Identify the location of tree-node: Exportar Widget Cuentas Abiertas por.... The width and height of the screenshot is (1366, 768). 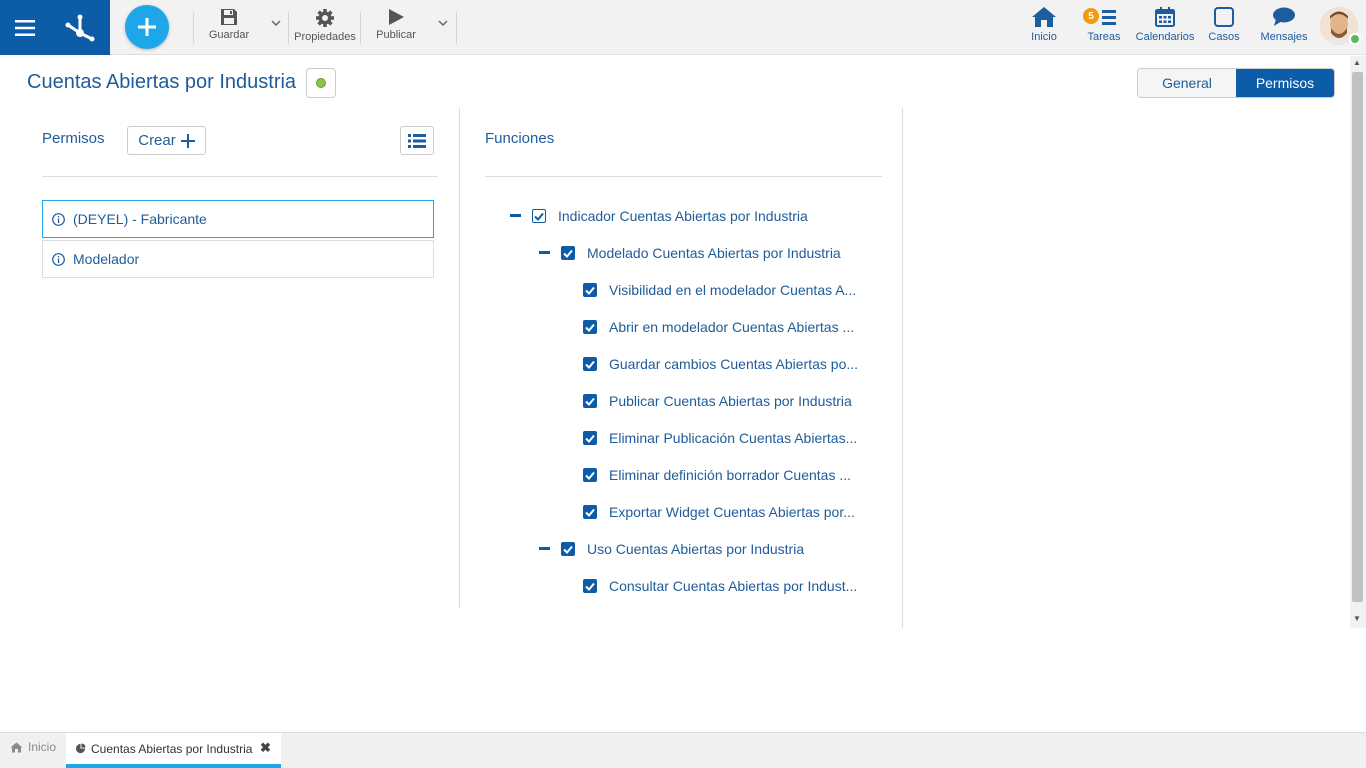
(723, 512).